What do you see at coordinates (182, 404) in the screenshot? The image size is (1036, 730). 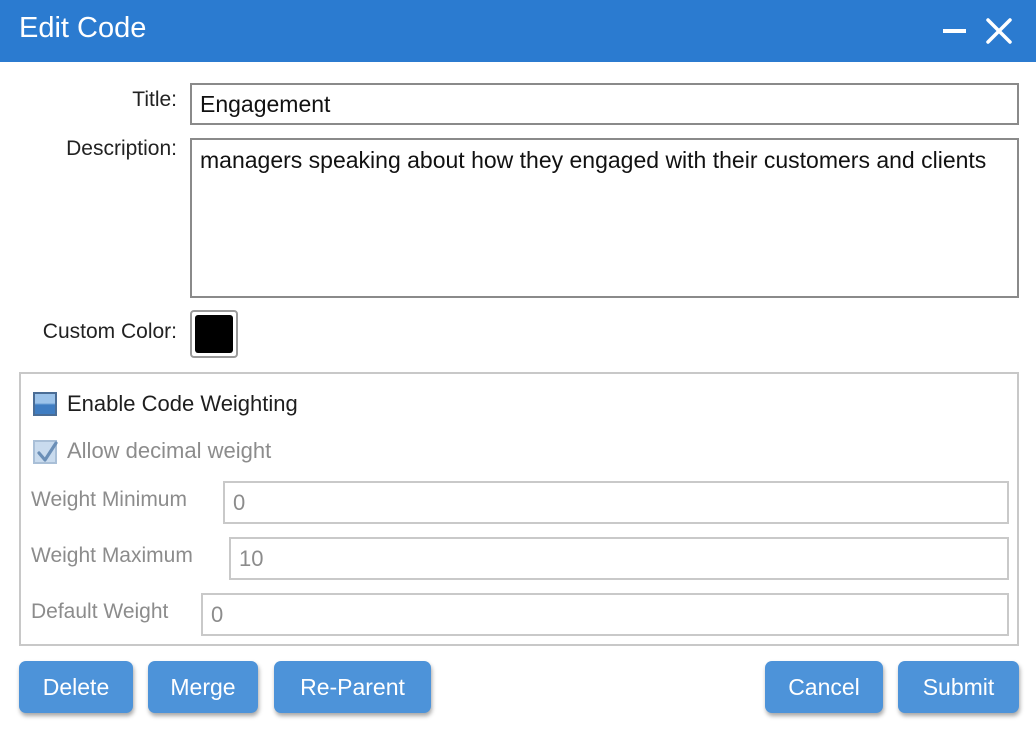 I see `enable-weighting-label: Enable Code Weighting` at bounding box center [182, 404].